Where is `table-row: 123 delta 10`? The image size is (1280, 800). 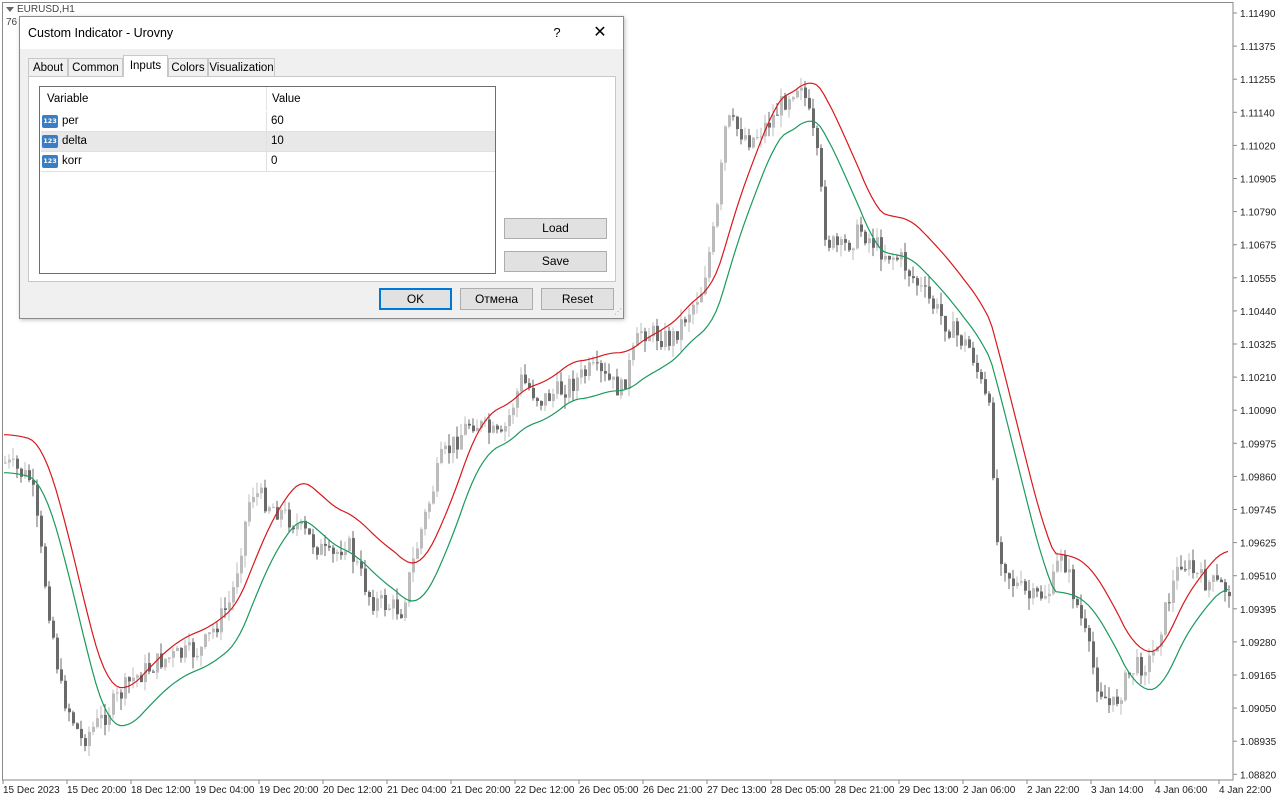 table-row: 123 delta 10 is located at coordinates (268, 142).